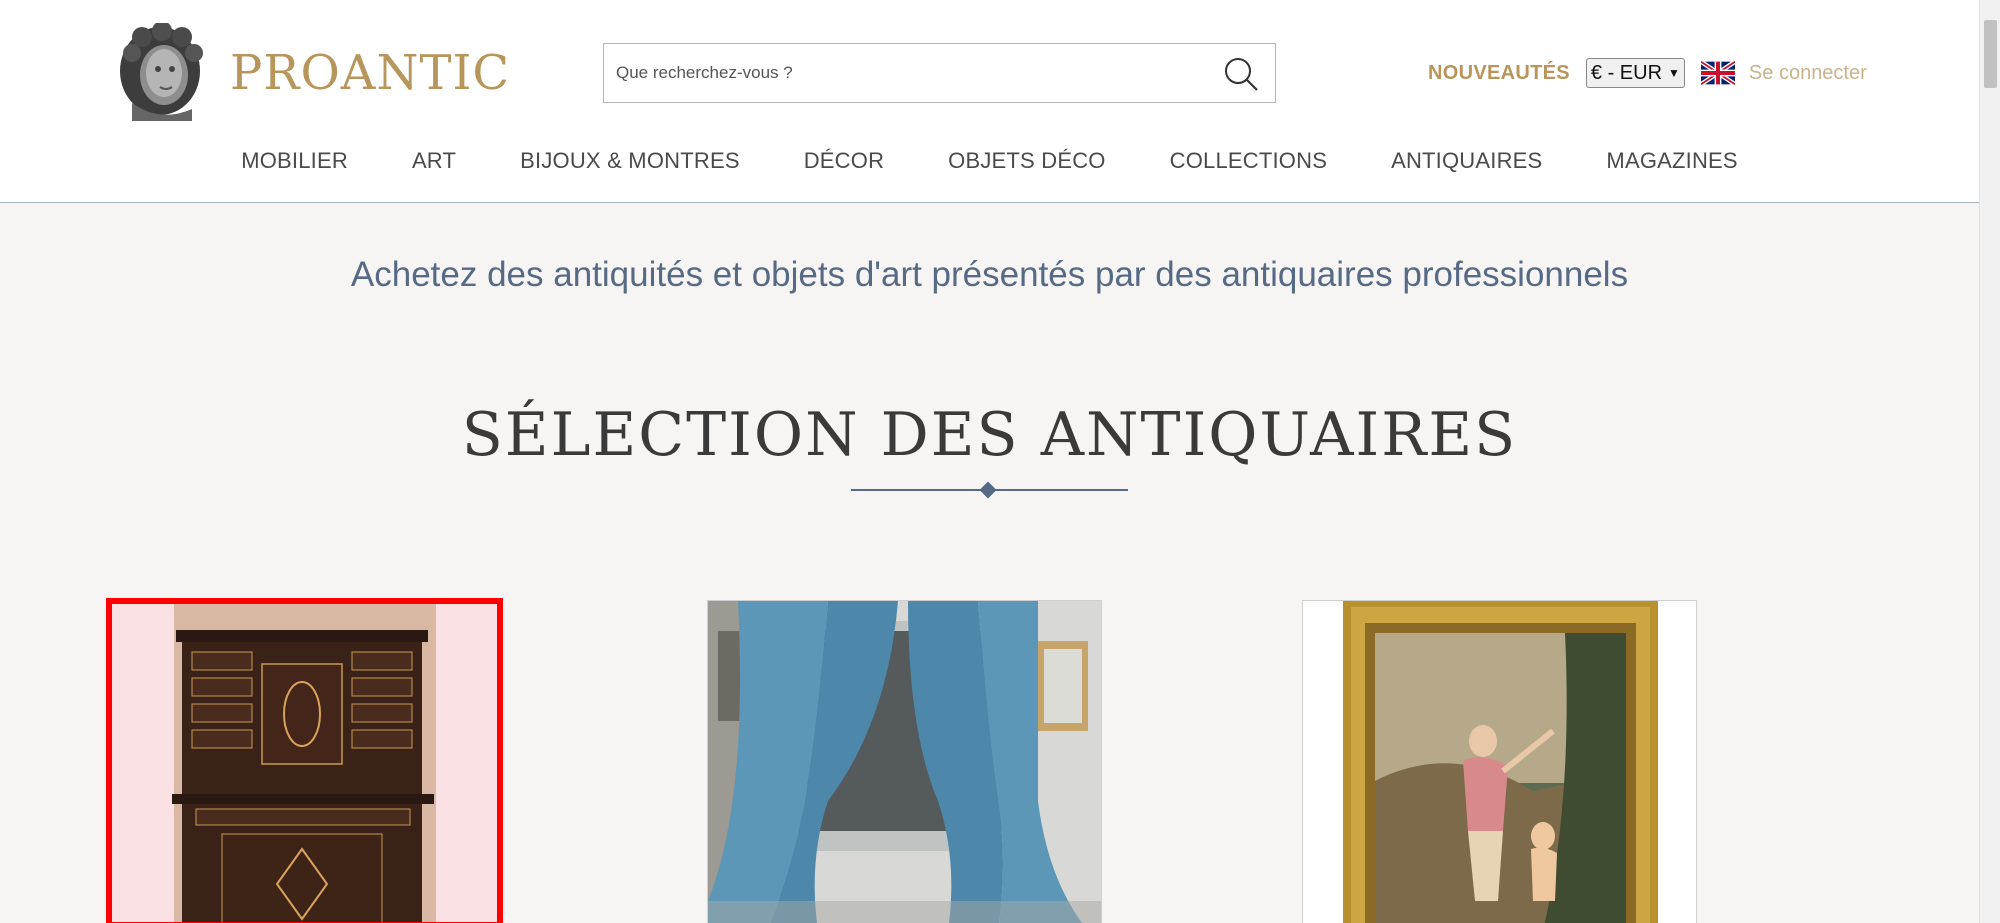 Image resolution: width=2000 pixels, height=923 pixels. I want to click on nav-item-bijoux-montres: BIJOUX & MONTRES, so click(630, 161).